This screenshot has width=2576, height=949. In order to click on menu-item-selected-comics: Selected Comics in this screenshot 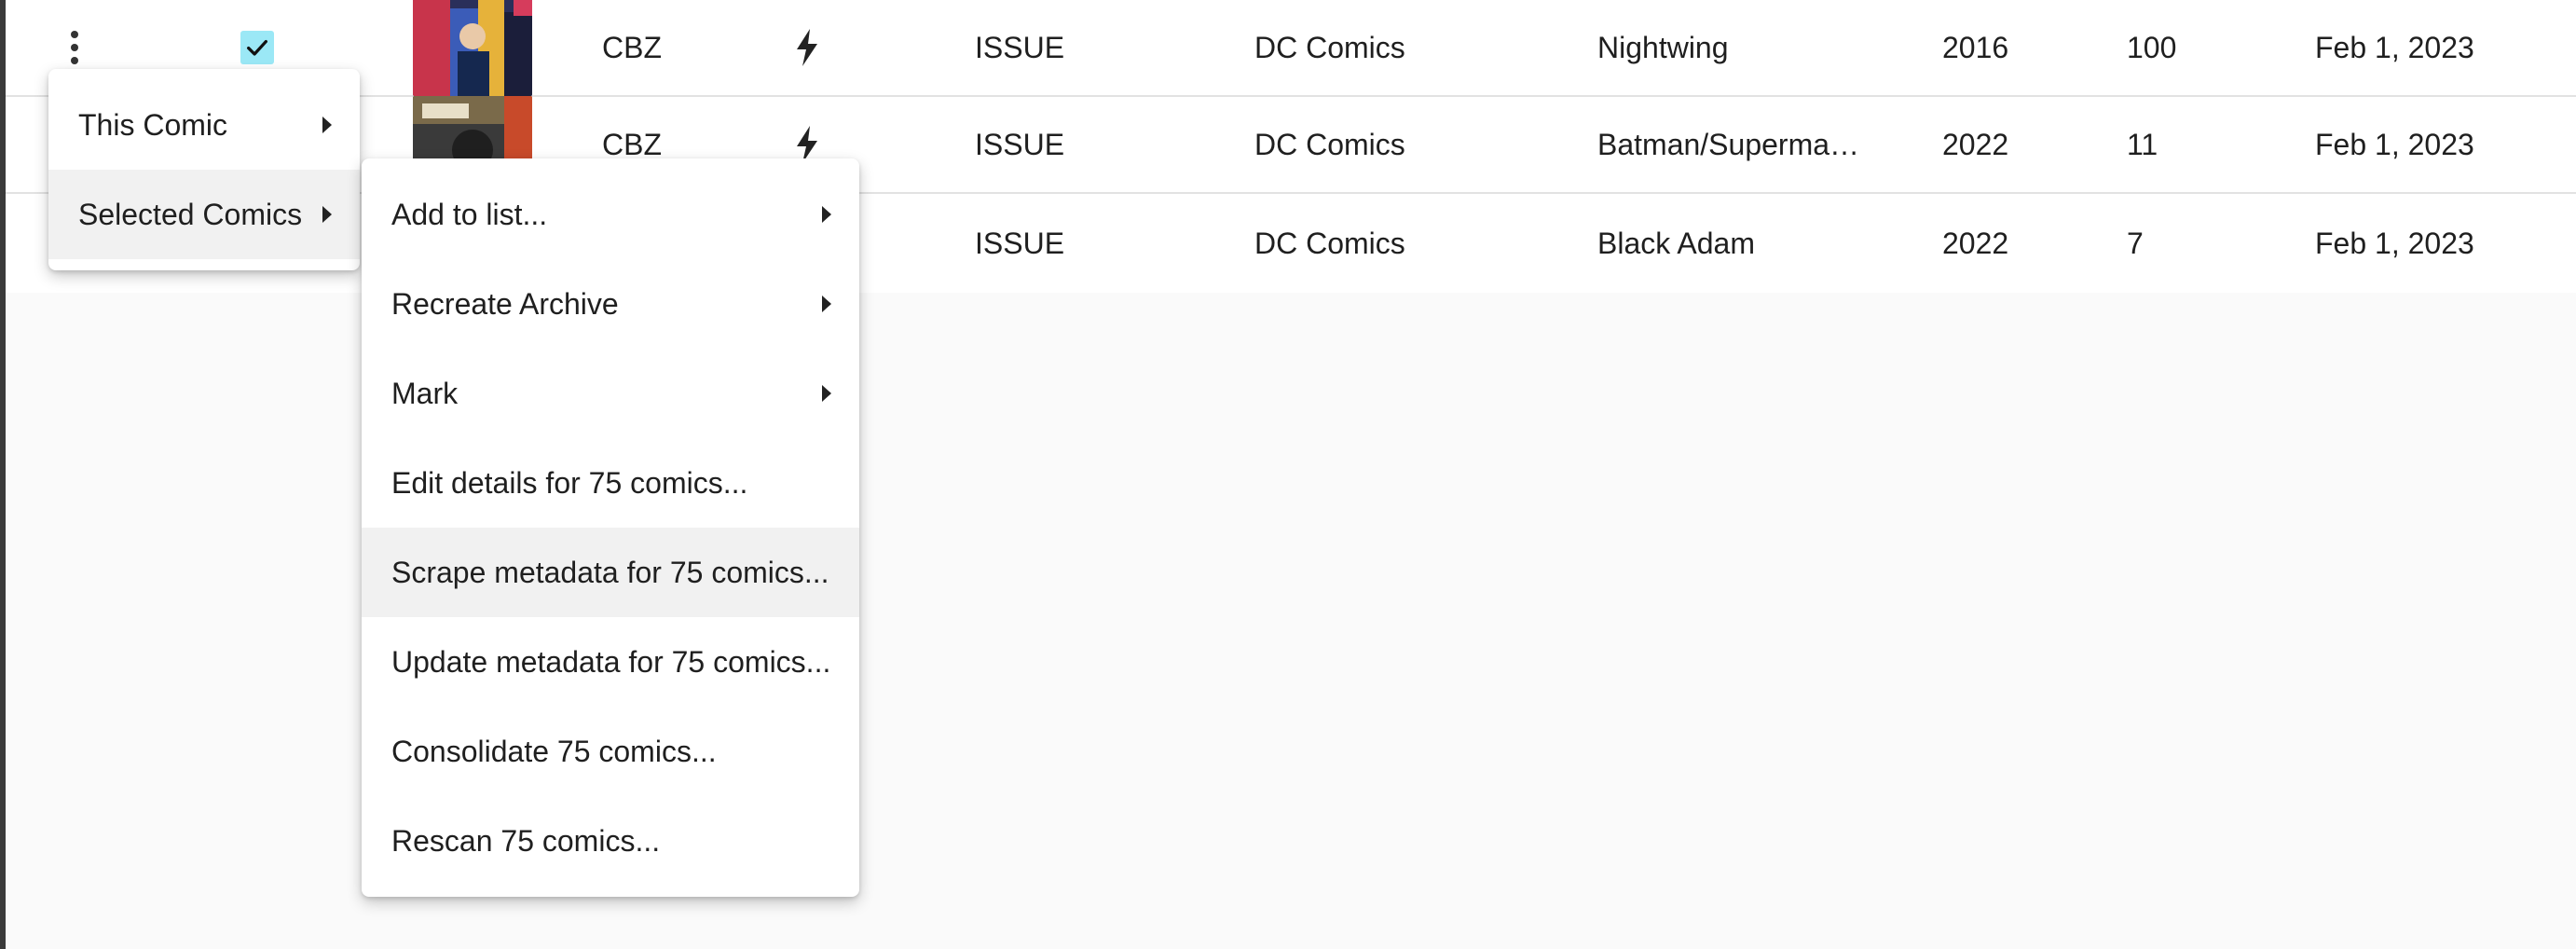, I will do `click(204, 214)`.